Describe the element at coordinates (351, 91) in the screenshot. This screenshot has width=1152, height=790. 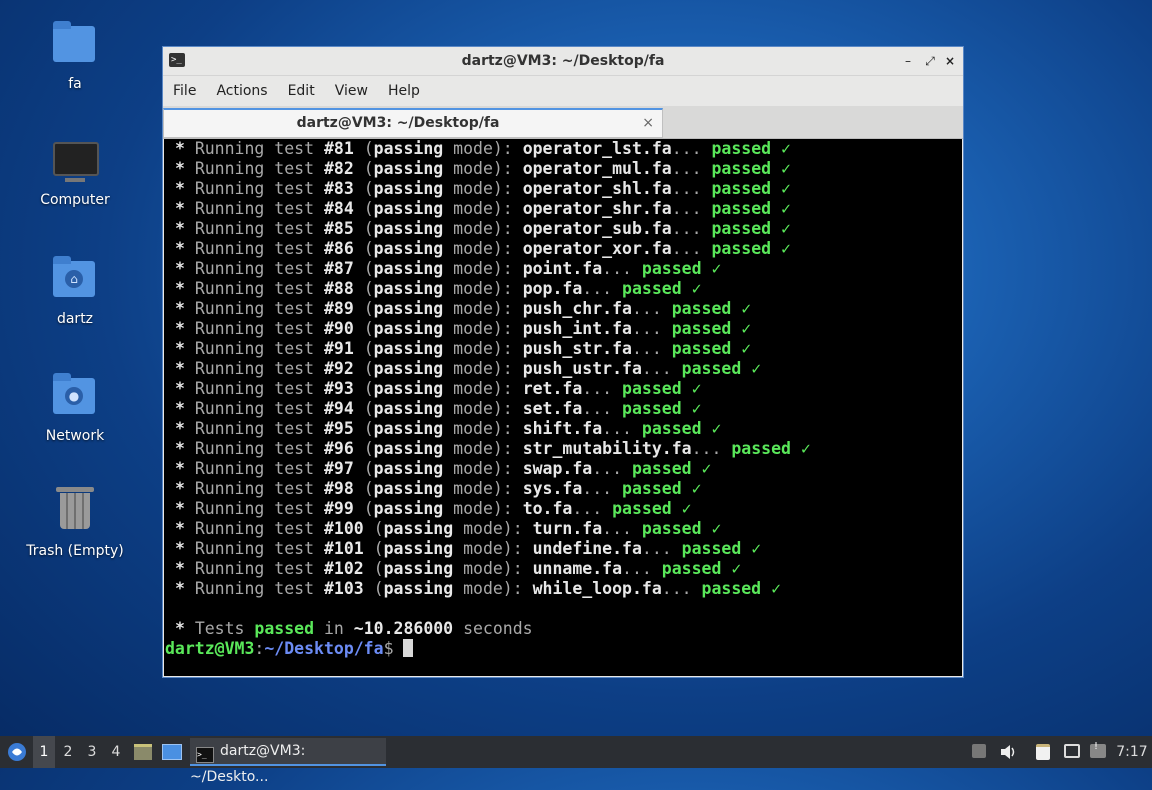
I see `menu-view: View` at that location.